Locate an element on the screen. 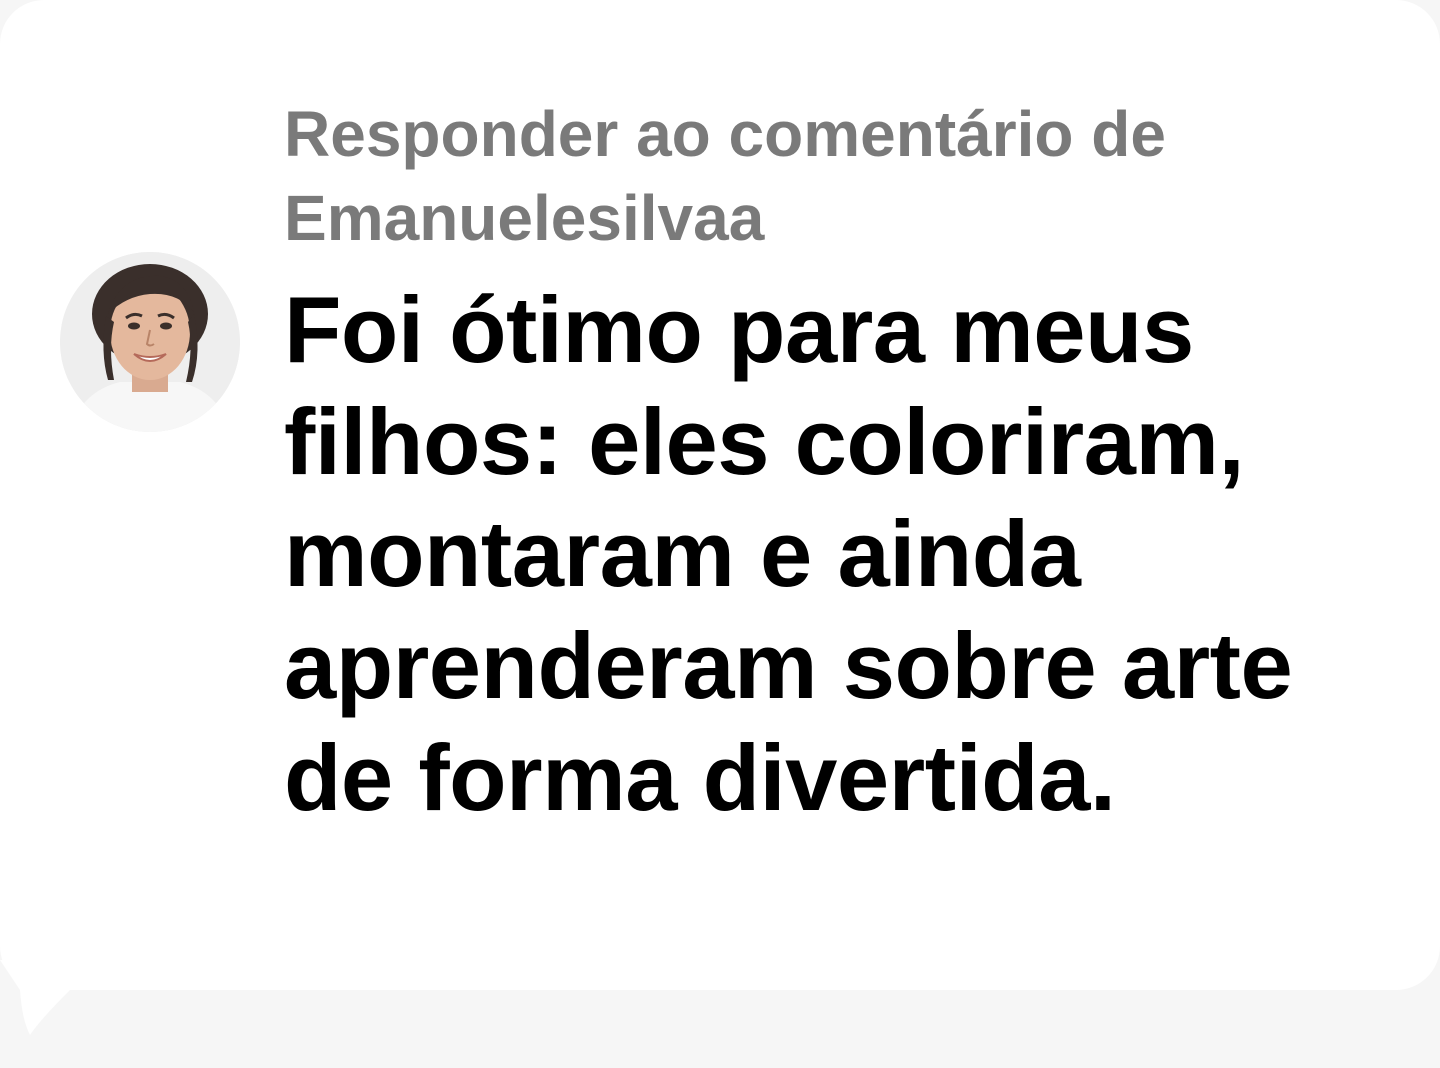  avatar is located at coordinates (150, 342).